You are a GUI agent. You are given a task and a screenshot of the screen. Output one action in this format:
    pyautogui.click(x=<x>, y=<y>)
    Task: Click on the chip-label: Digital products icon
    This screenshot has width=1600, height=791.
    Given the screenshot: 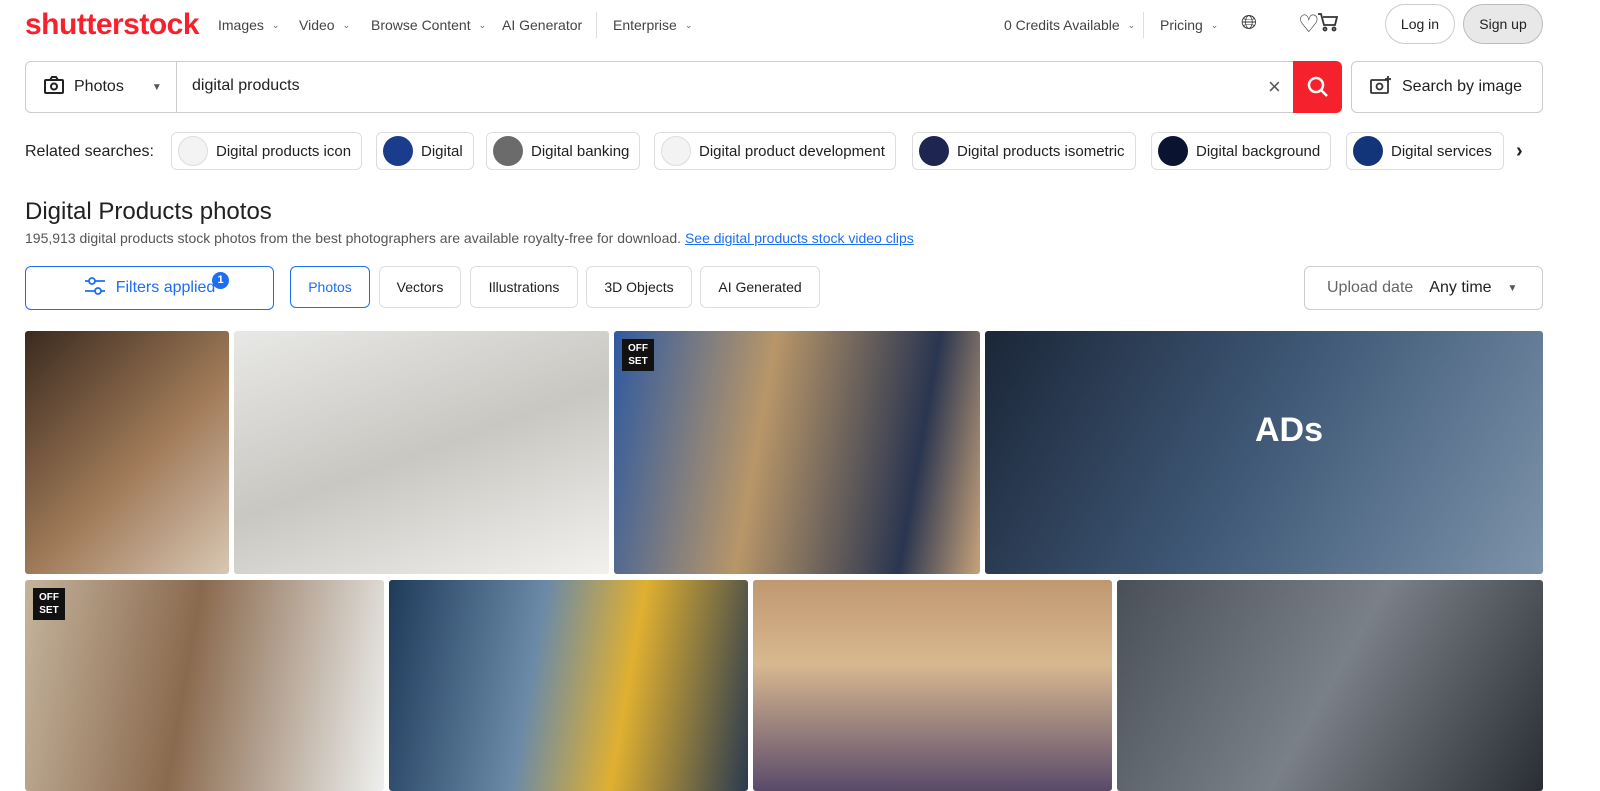 What is the action you would take?
    pyautogui.click(x=284, y=151)
    